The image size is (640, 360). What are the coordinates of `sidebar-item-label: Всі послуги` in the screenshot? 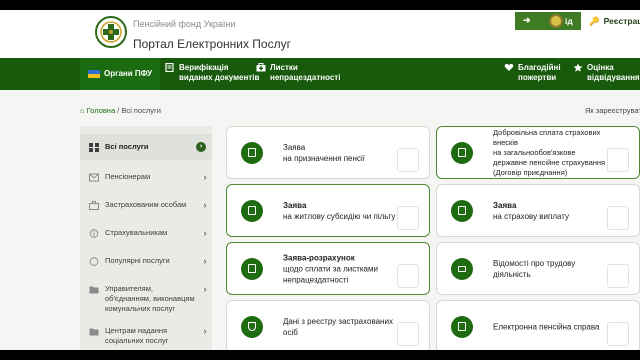 It's located at (127, 146).